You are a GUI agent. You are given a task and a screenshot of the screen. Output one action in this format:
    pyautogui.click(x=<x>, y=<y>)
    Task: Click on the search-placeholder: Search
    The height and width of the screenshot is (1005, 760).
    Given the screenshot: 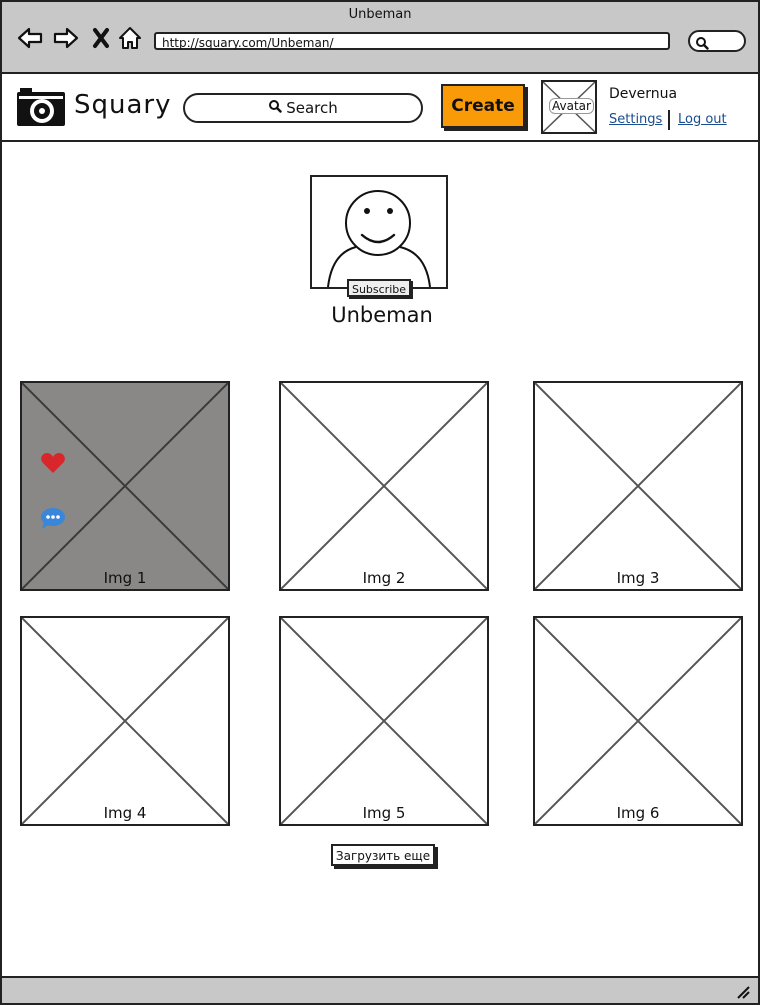 What is the action you would take?
    pyautogui.click(x=312, y=108)
    